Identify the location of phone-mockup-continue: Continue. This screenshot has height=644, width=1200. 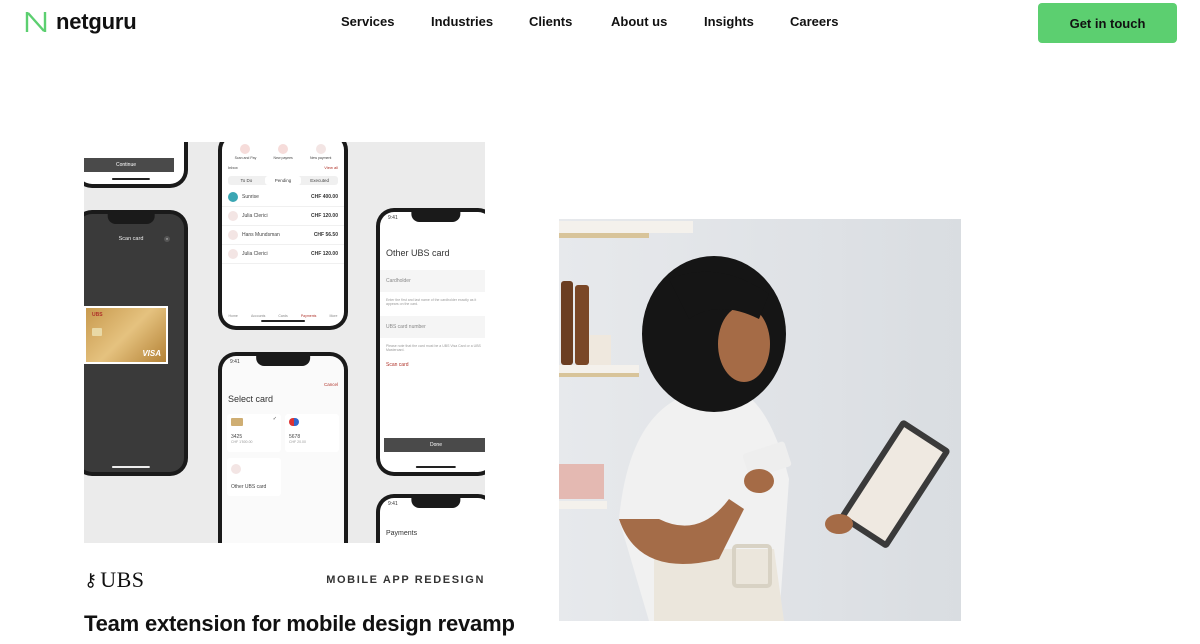
(136, 165).